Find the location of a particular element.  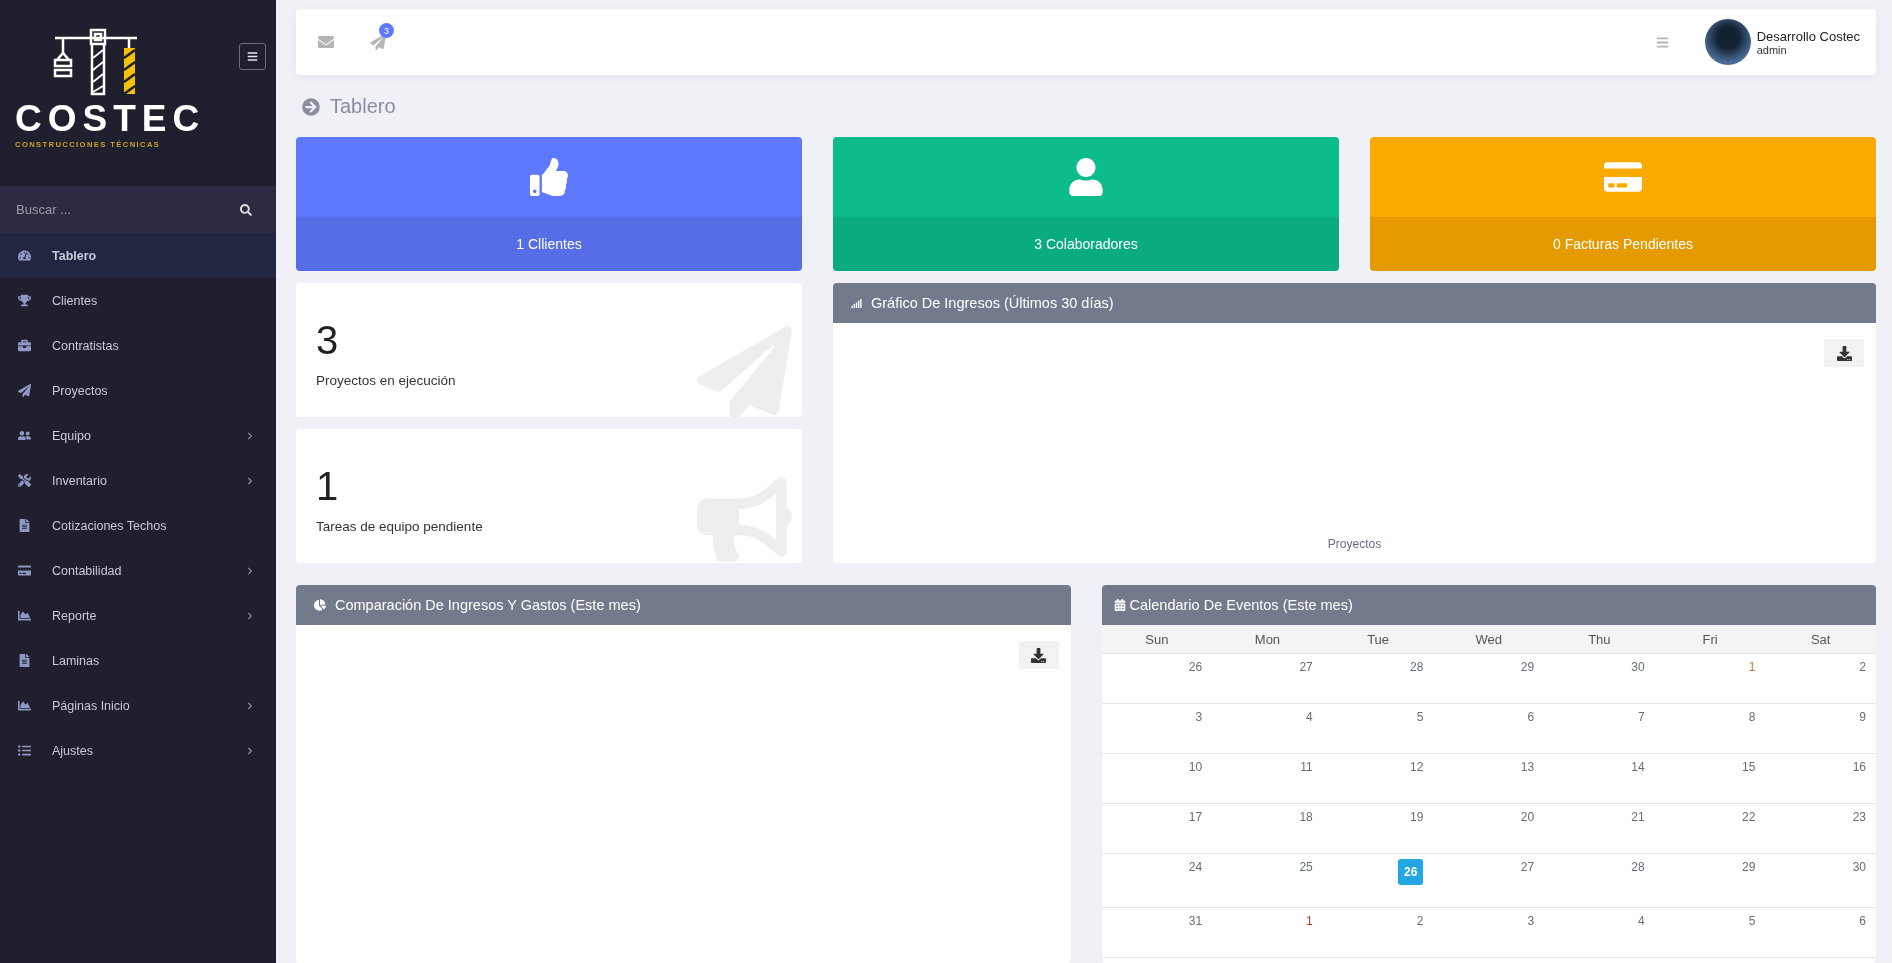

trophy-icon is located at coordinates (24, 300).